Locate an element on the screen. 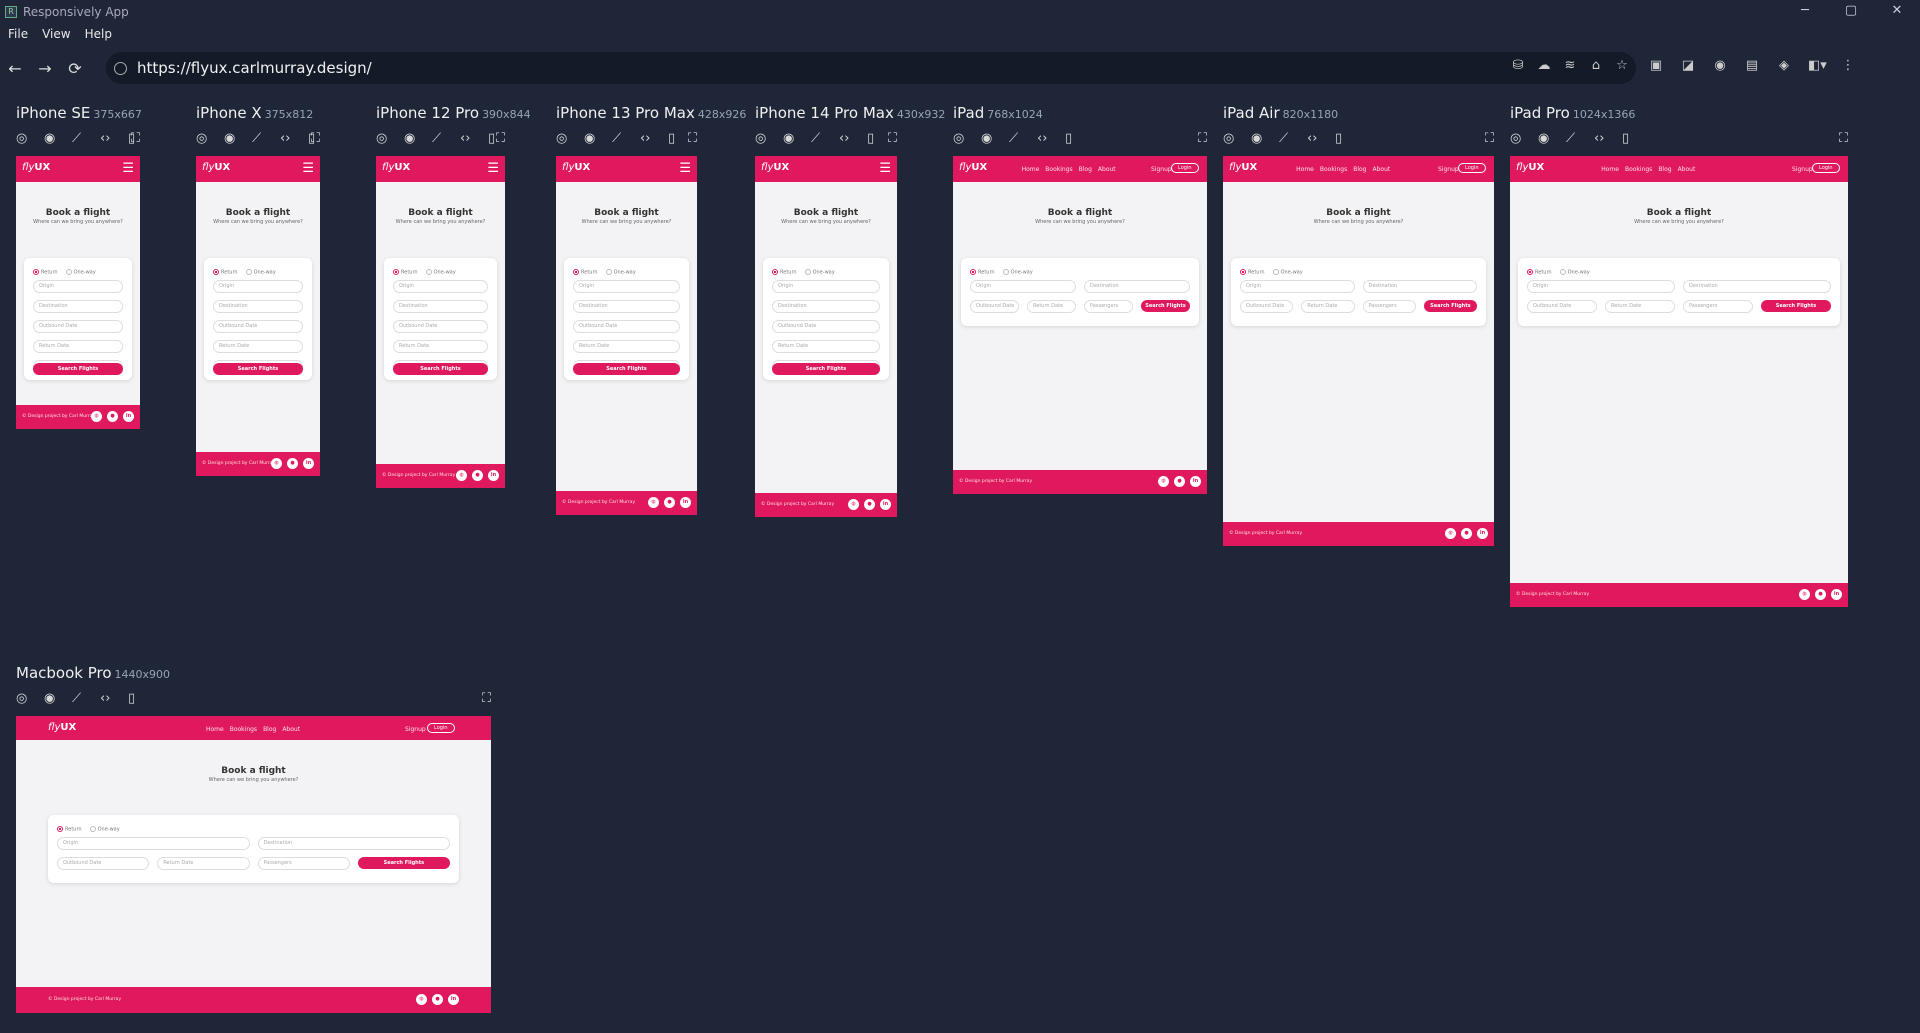 This screenshot has height=1033, width=1920. network-icon: ≋ is located at coordinates (1570, 65).